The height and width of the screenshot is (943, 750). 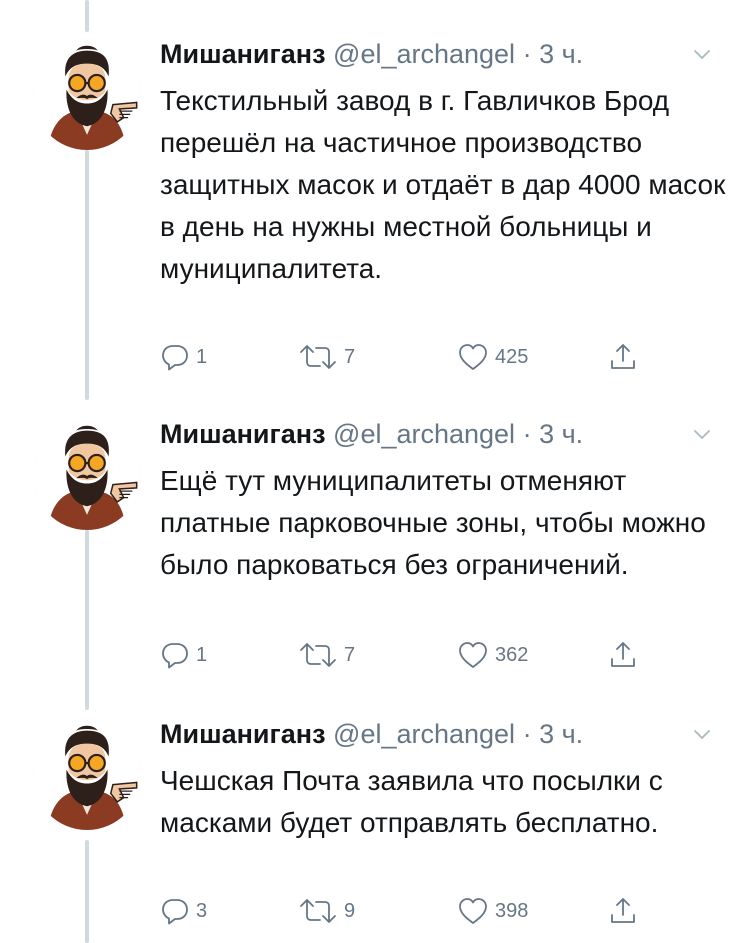 I want to click on tweet-actions: 1 7 362, so click(x=430, y=655).